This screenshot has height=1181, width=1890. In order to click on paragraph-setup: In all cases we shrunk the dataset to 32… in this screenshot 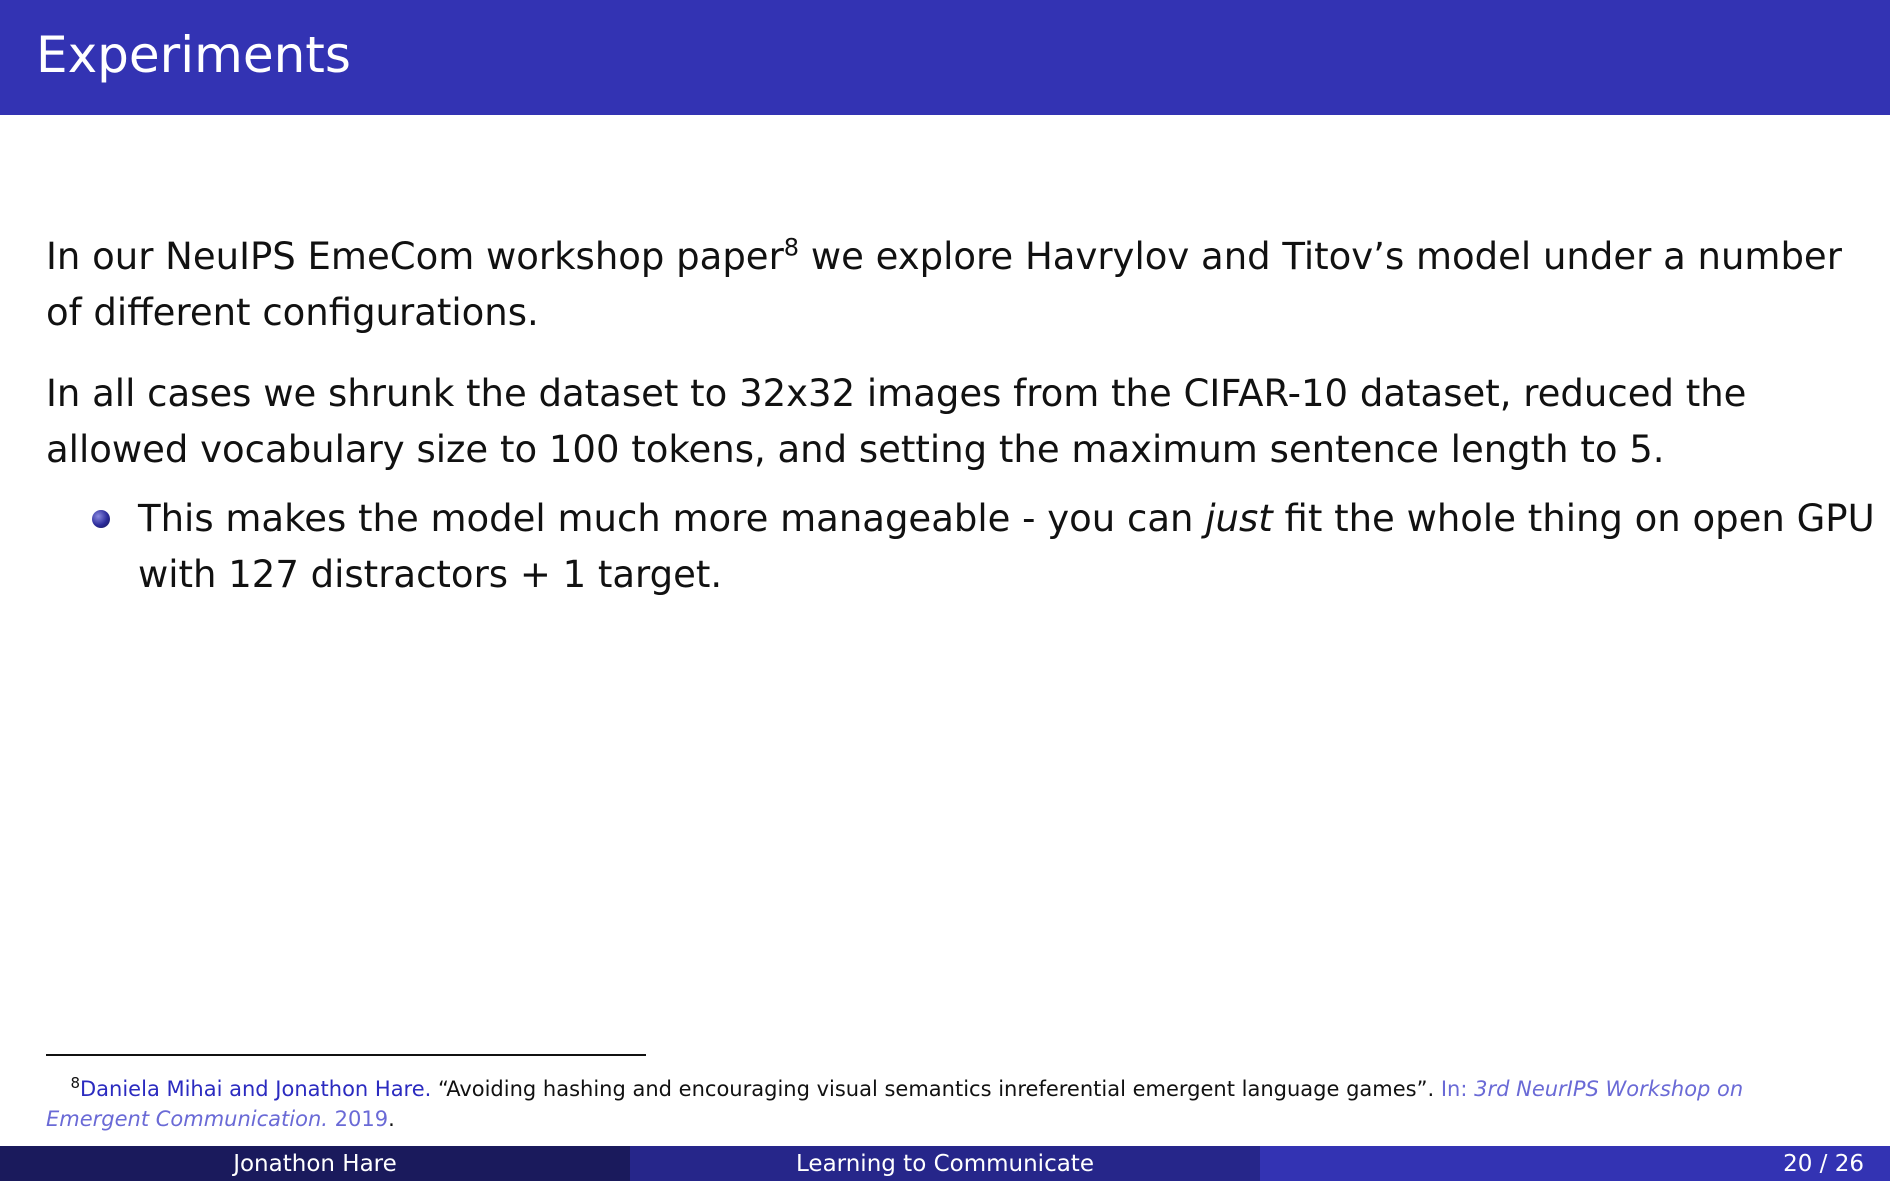, I will do `click(896, 421)`.